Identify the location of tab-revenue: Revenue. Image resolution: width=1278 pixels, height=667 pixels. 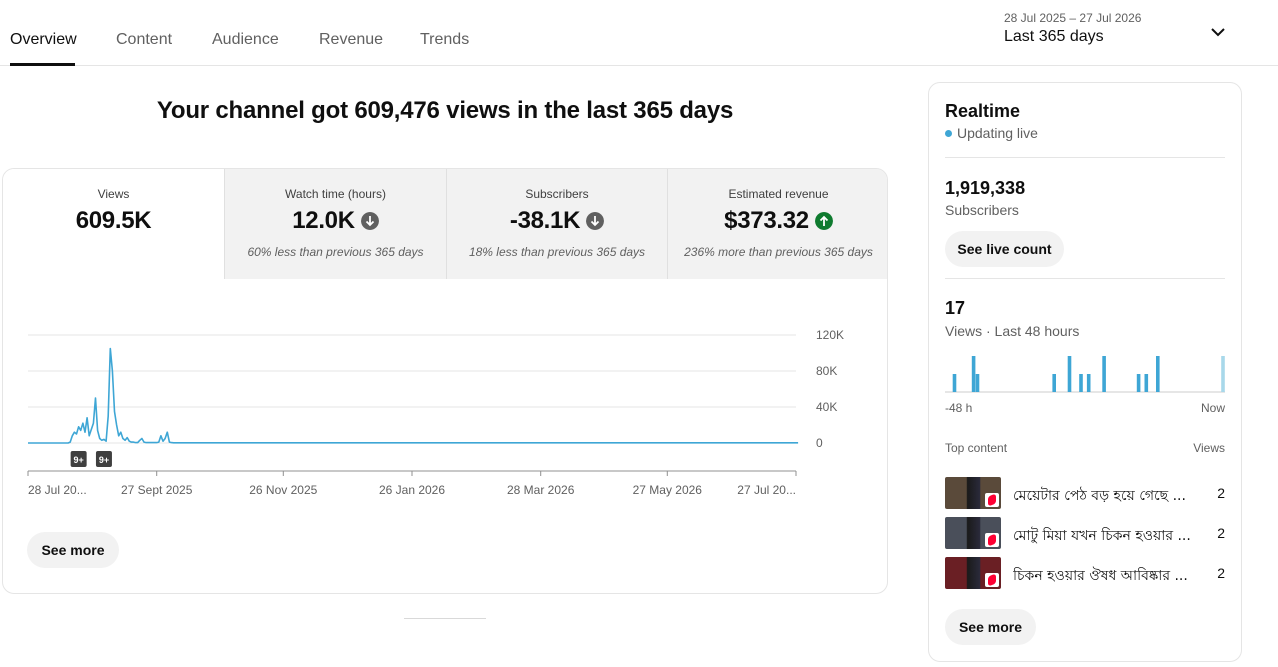
(351, 40).